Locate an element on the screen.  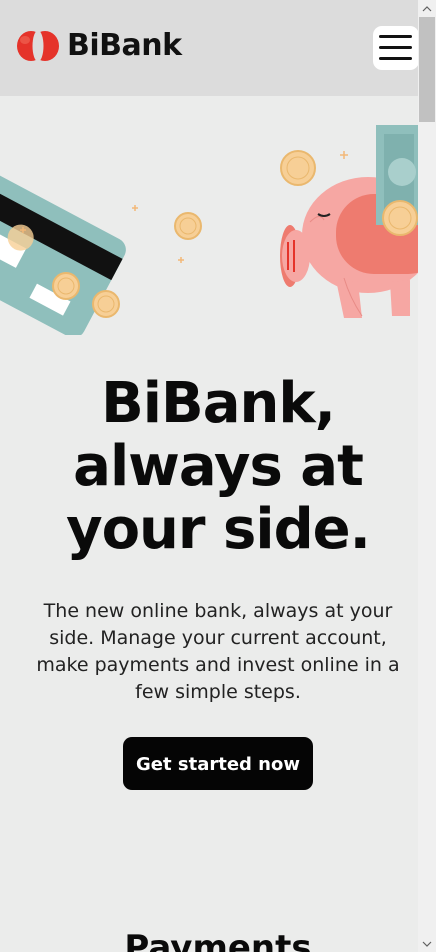
vertical-scrollbar is located at coordinates (427, 476).